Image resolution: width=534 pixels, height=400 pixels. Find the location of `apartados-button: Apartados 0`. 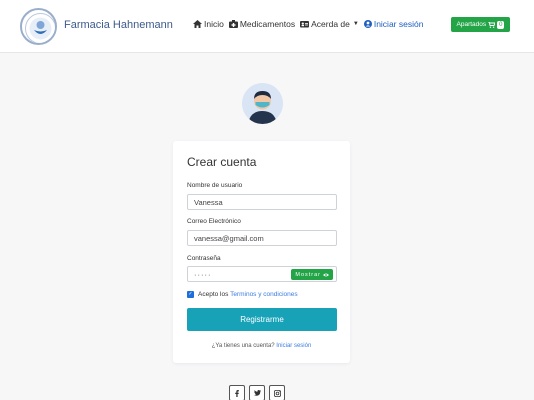

apartados-button: Apartados 0 is located at coordinates (480, 24).